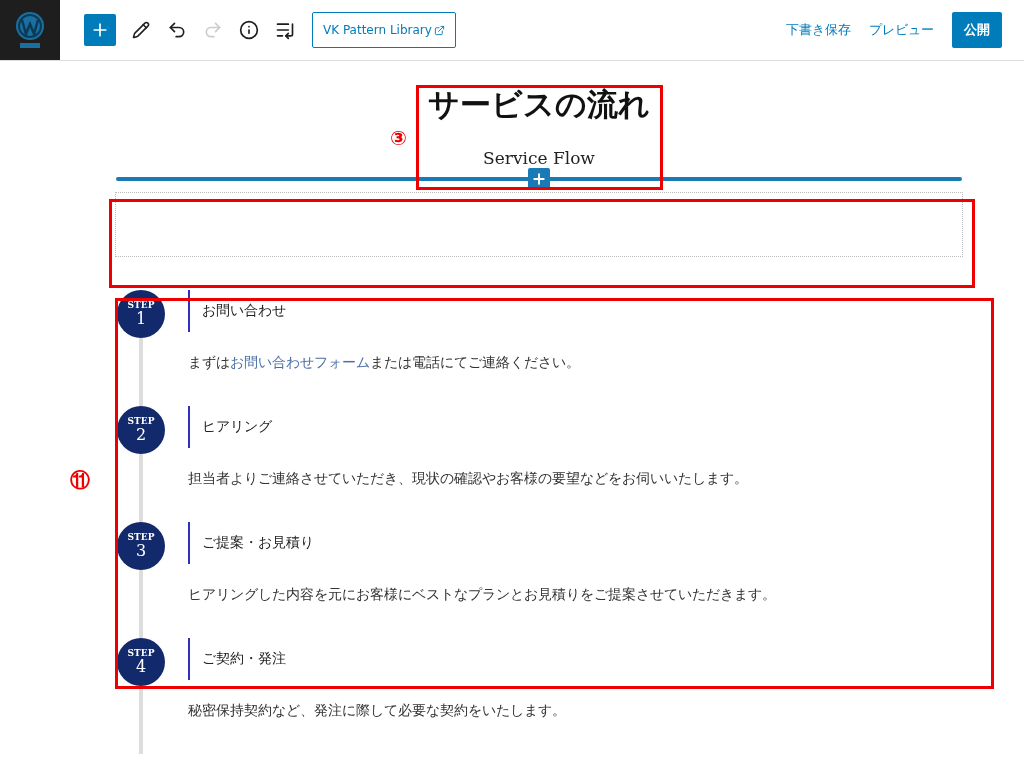 The height and width of the screenshot is (768, 1024). What do you see at coordinates (141, 551) in the screenshot?
I see `step-number: 3` at bounding box center [141, 551].